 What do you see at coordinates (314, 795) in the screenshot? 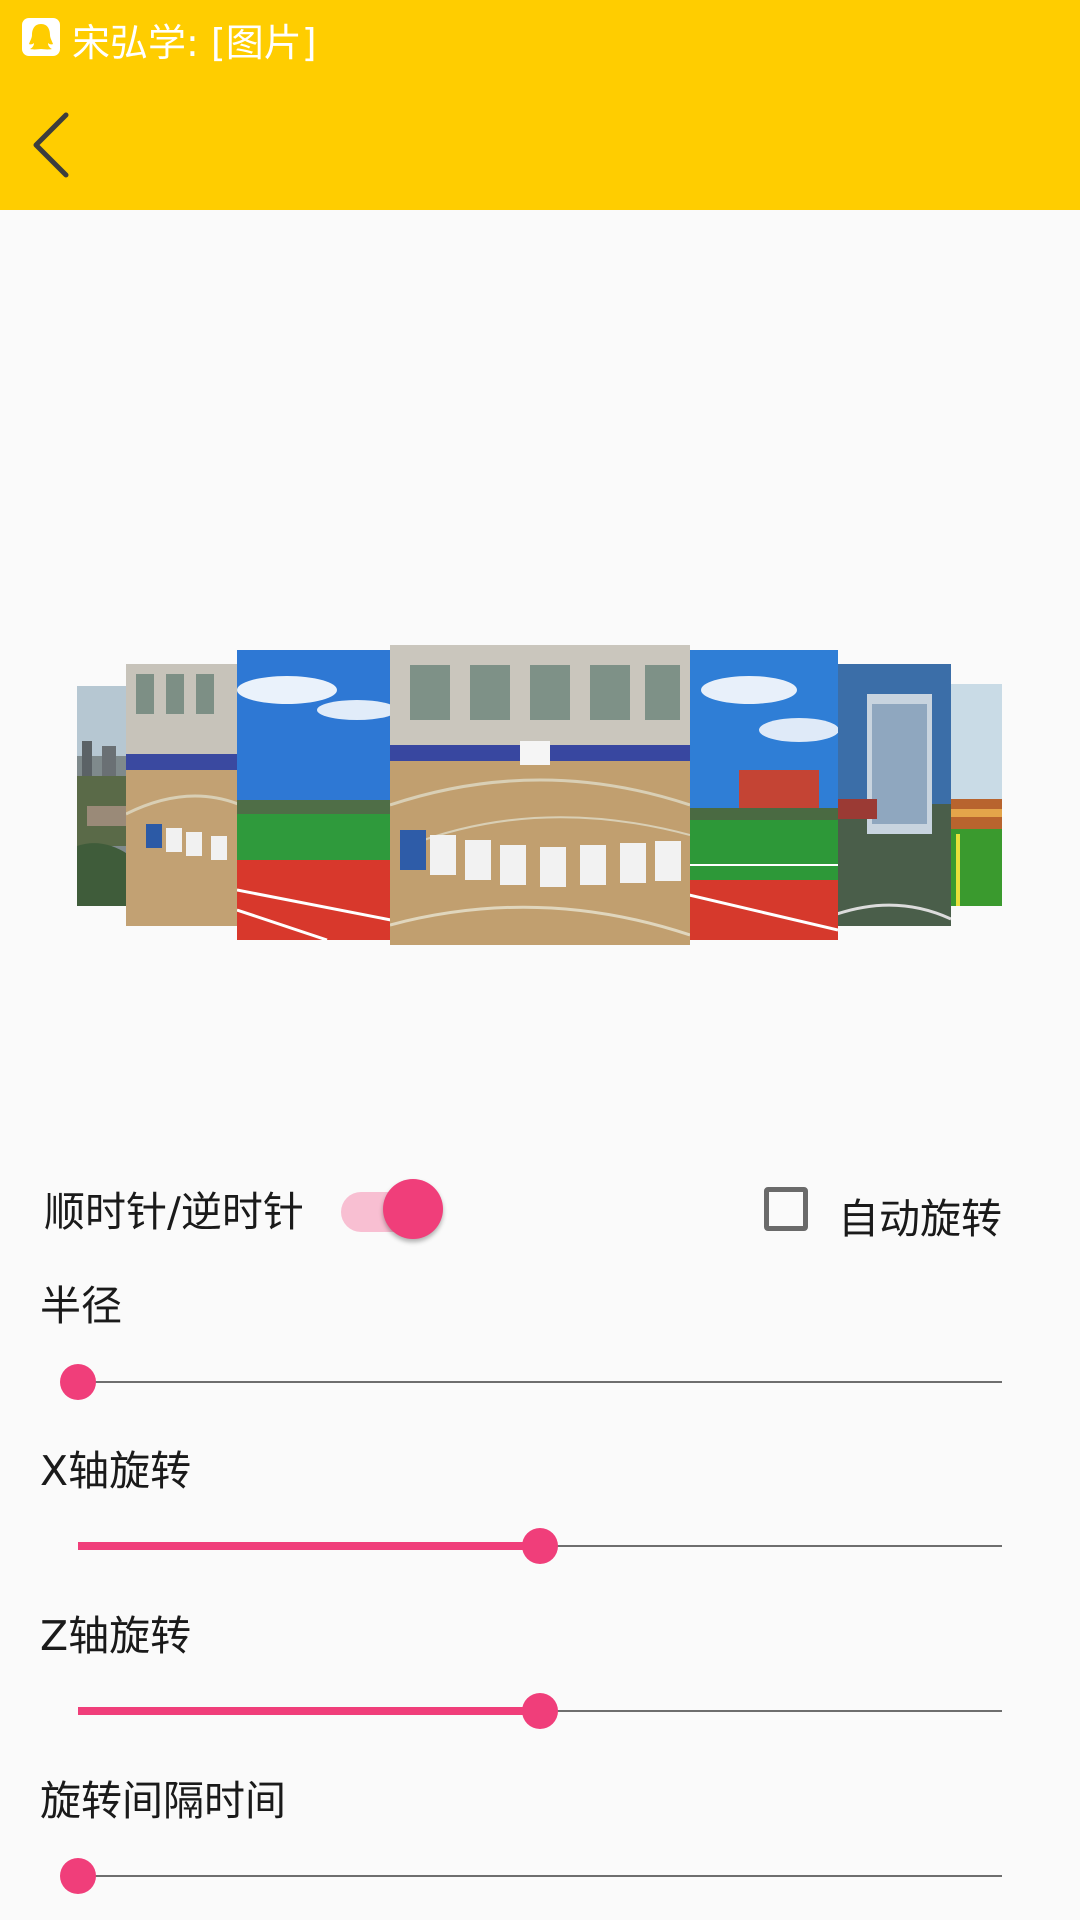
I see `running-track-sky-photo` at bounding box center [314, 795].